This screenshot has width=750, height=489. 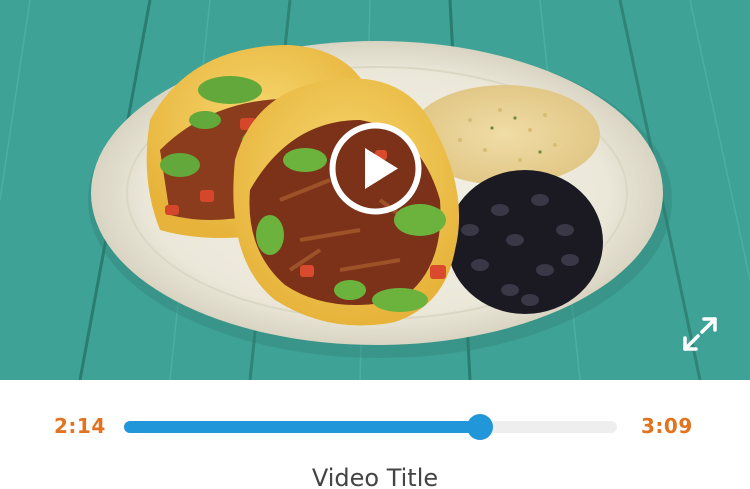 I want to click on fullscreen-icon, so click(x=700, y=334).